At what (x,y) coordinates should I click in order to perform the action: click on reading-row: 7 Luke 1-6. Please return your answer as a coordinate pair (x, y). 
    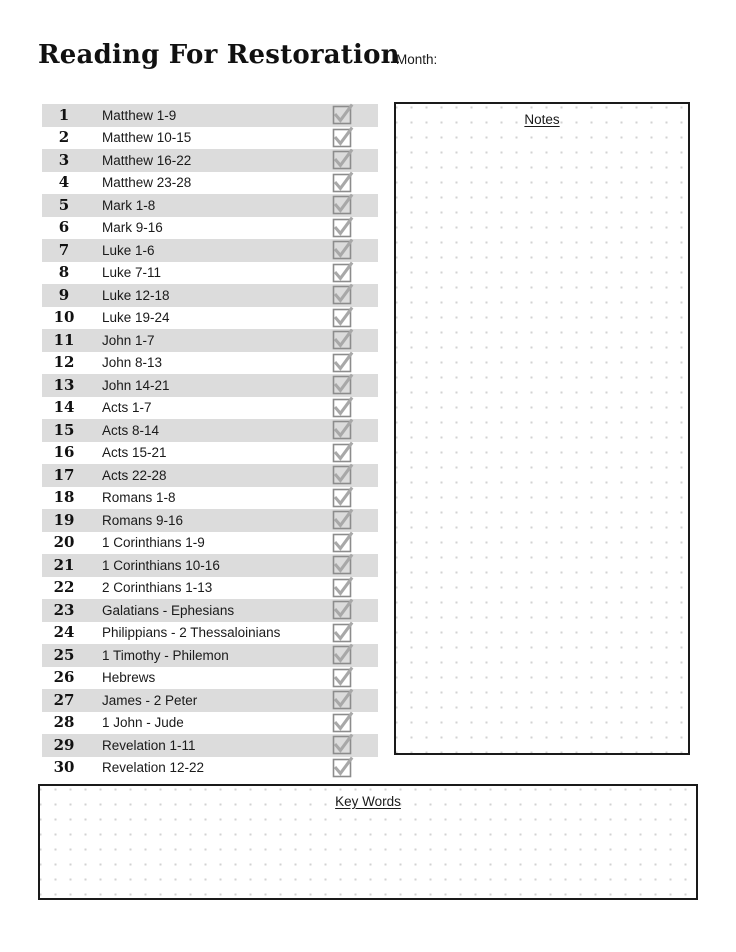
    Looking at the image, I should click on (210, 250).